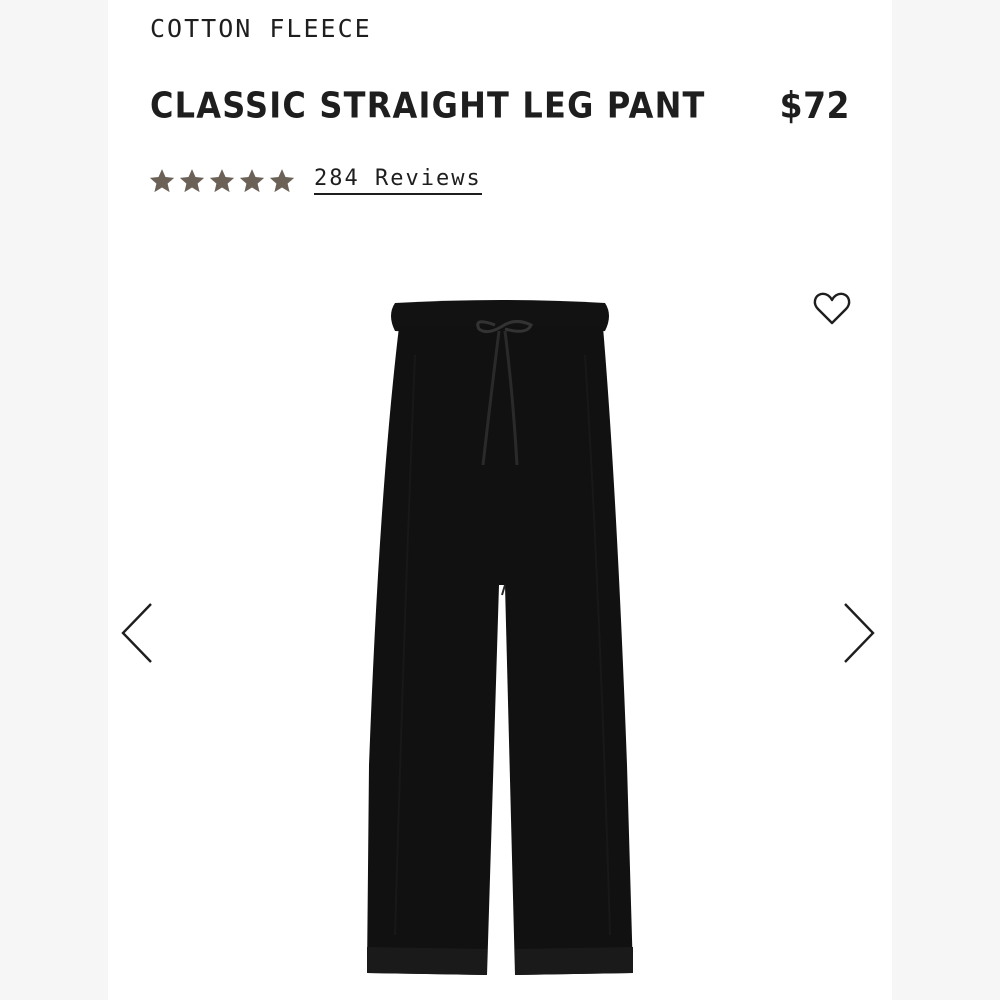 The image size is (1000, 1000). What do you see at coordinates (54, 500) in the screenshot?
I see `left-margin` at bounding box center [54, 500].